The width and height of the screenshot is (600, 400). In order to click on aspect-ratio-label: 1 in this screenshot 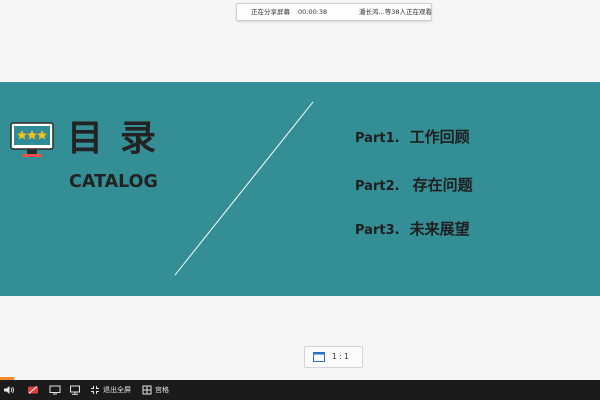, I will do `click(340, 356)`.